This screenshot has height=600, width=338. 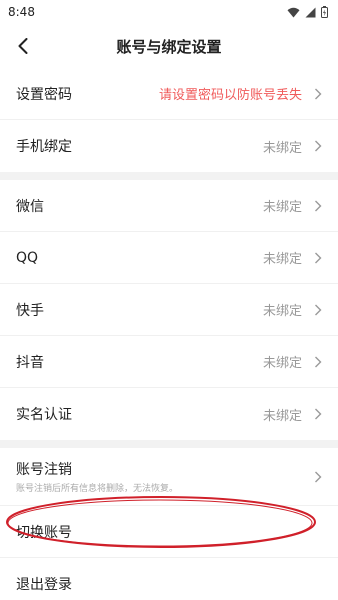 What do you see at coordinates (169, 362) in the screenshot?
I see `row-douyin: 抖音 未绑定` at bounding box center [169, 362].